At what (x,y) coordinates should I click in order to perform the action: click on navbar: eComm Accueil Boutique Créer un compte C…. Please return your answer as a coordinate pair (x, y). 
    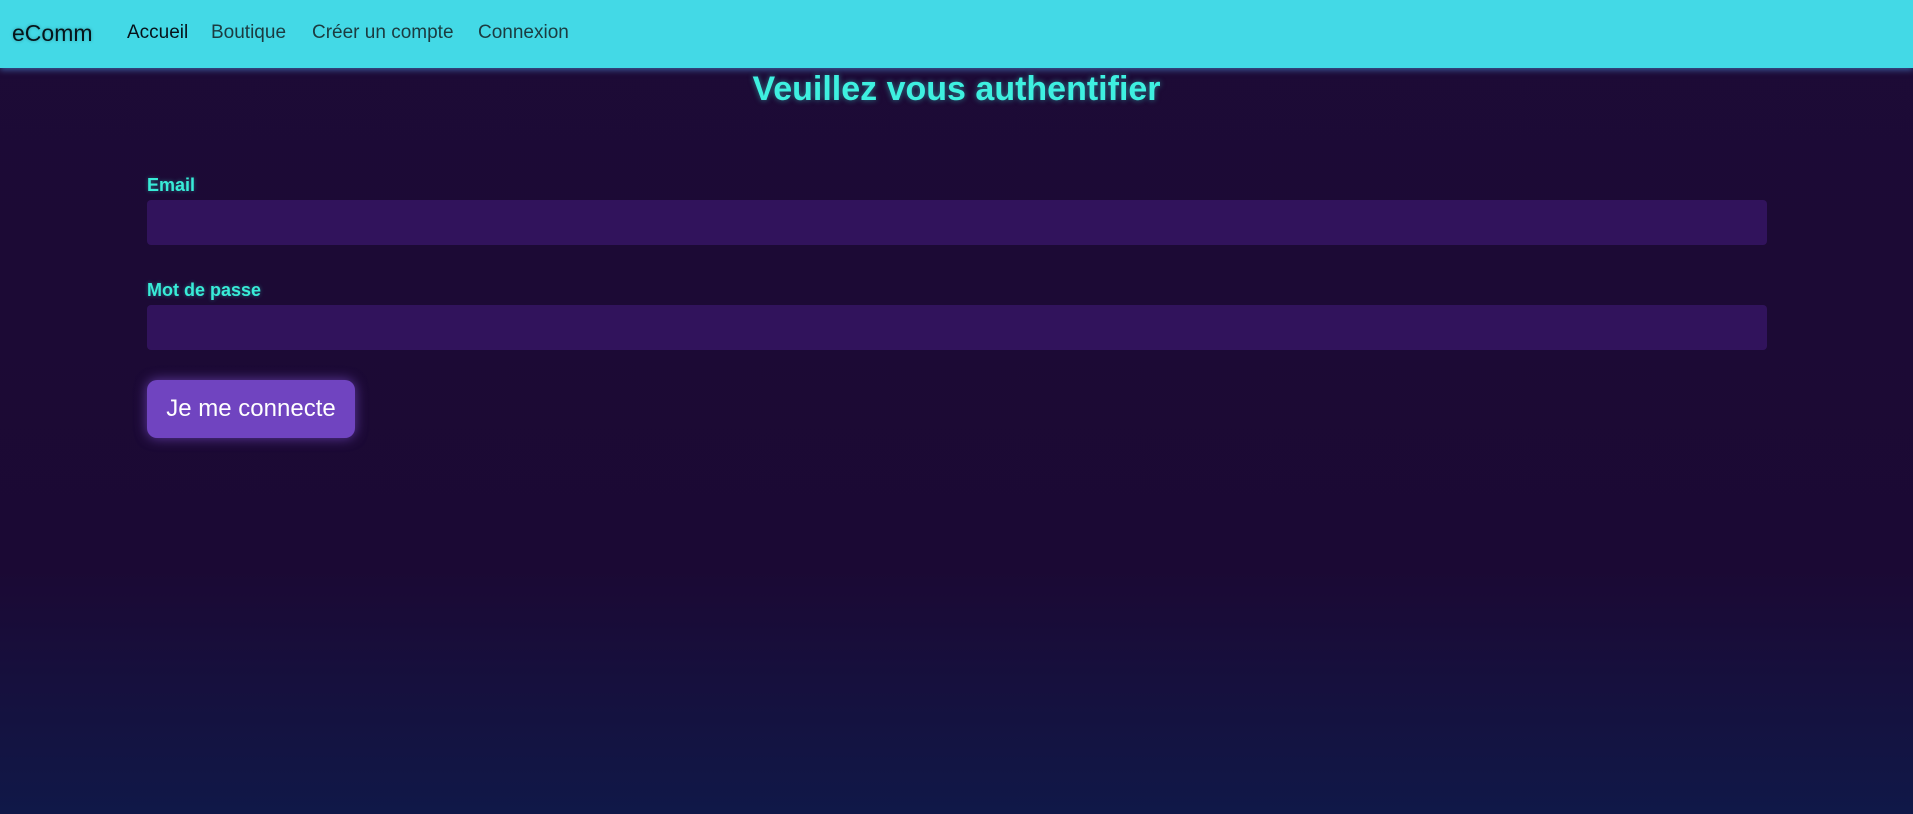
    Looking at the image, I should click on (956, 34).